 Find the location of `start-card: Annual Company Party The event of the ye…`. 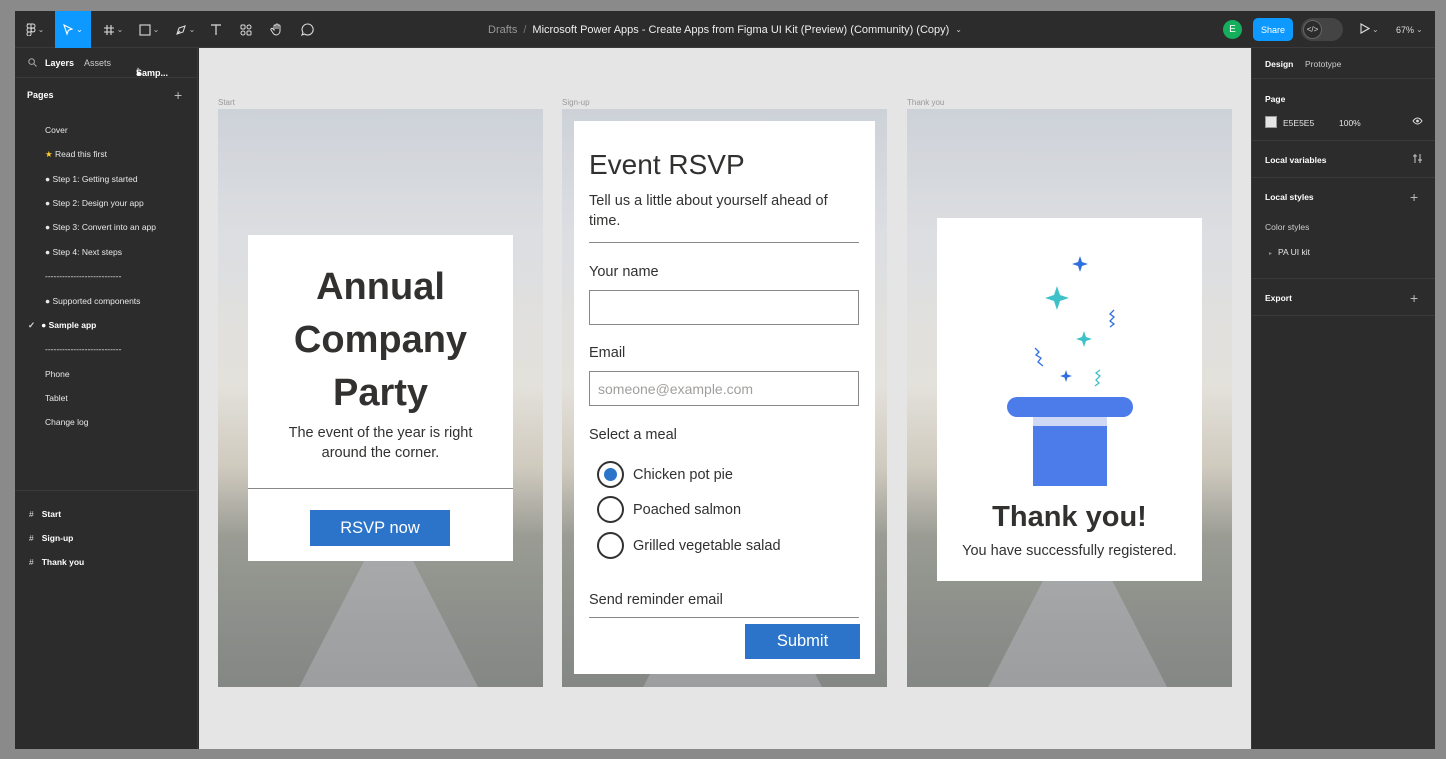

start-card: Annual Company Party The event of the ye… is located at coordinates (380, 398).